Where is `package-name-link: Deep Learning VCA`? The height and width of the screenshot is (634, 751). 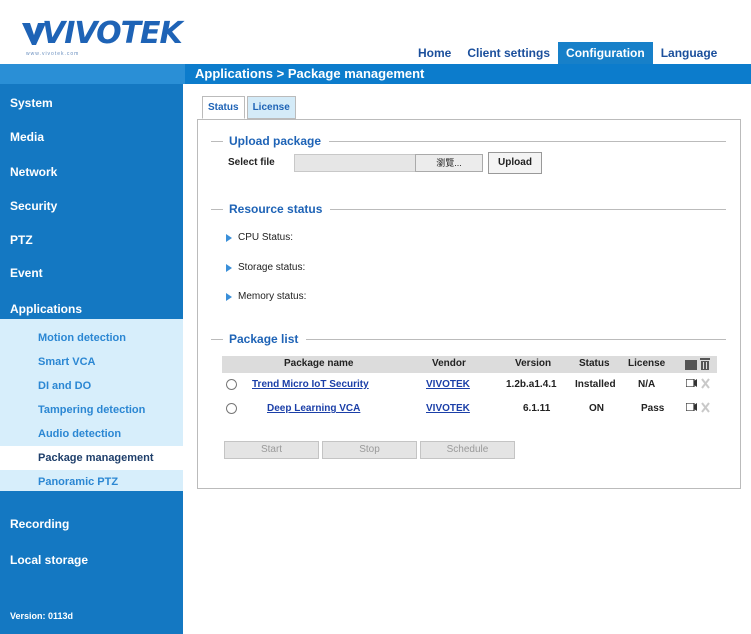
package-name-link: Deep Learning VCA is located at coordinates (313, 408).